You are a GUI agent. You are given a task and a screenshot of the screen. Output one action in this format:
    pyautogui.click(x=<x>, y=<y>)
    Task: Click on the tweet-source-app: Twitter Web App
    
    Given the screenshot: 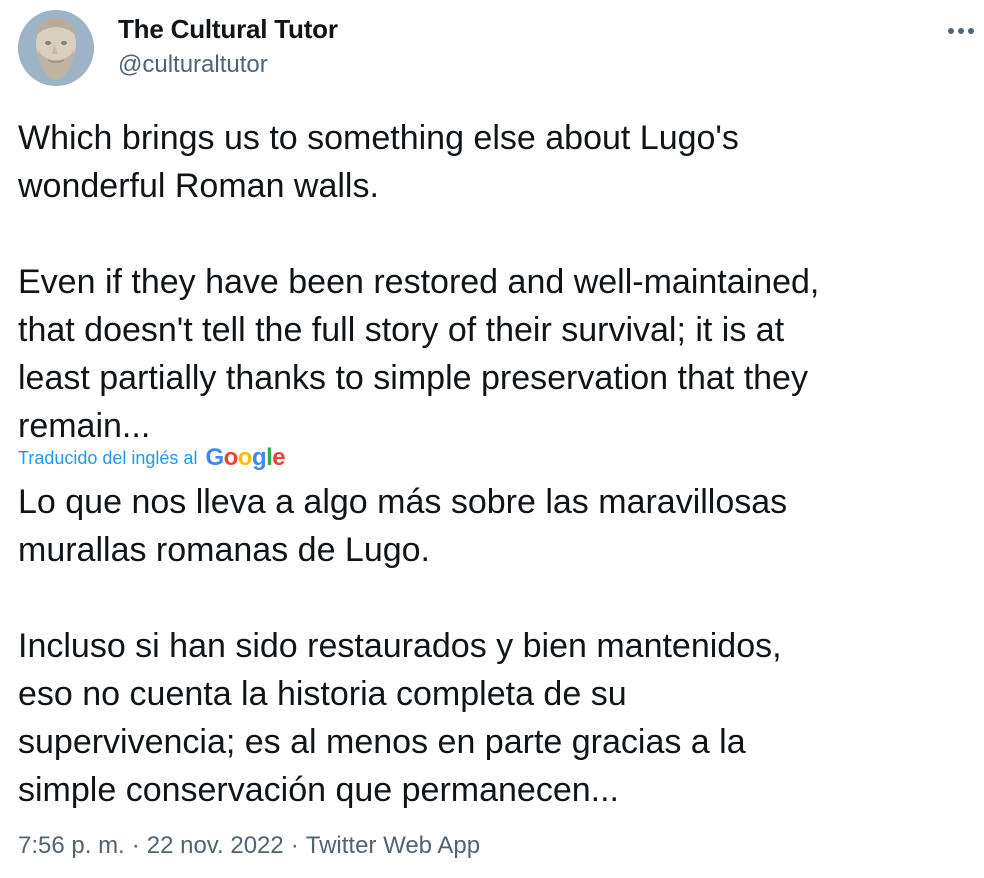 What is the action you would take?
    pyautogui.click(x=393, y=846)
    